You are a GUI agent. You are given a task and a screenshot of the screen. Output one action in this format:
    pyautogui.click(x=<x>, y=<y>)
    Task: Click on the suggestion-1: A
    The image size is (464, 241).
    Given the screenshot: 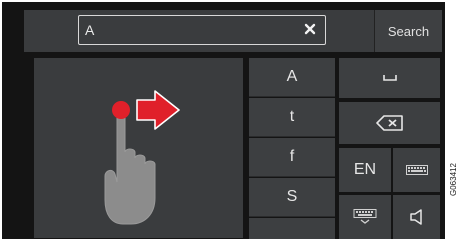 What is the action you would take?
    pyautogui.click(x=292, y=77)
    